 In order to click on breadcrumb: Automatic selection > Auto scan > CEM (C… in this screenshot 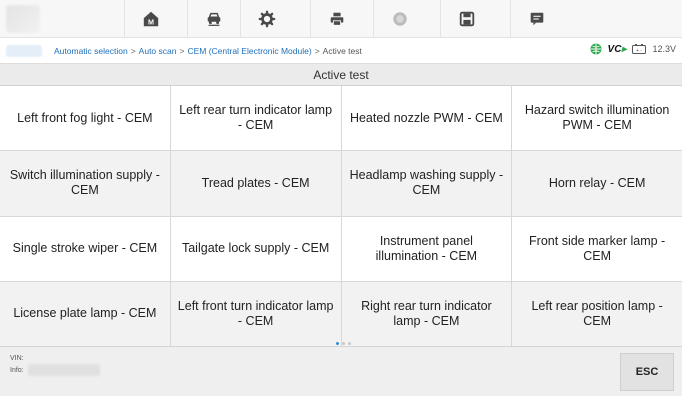, I will do `click(341, 51)`.